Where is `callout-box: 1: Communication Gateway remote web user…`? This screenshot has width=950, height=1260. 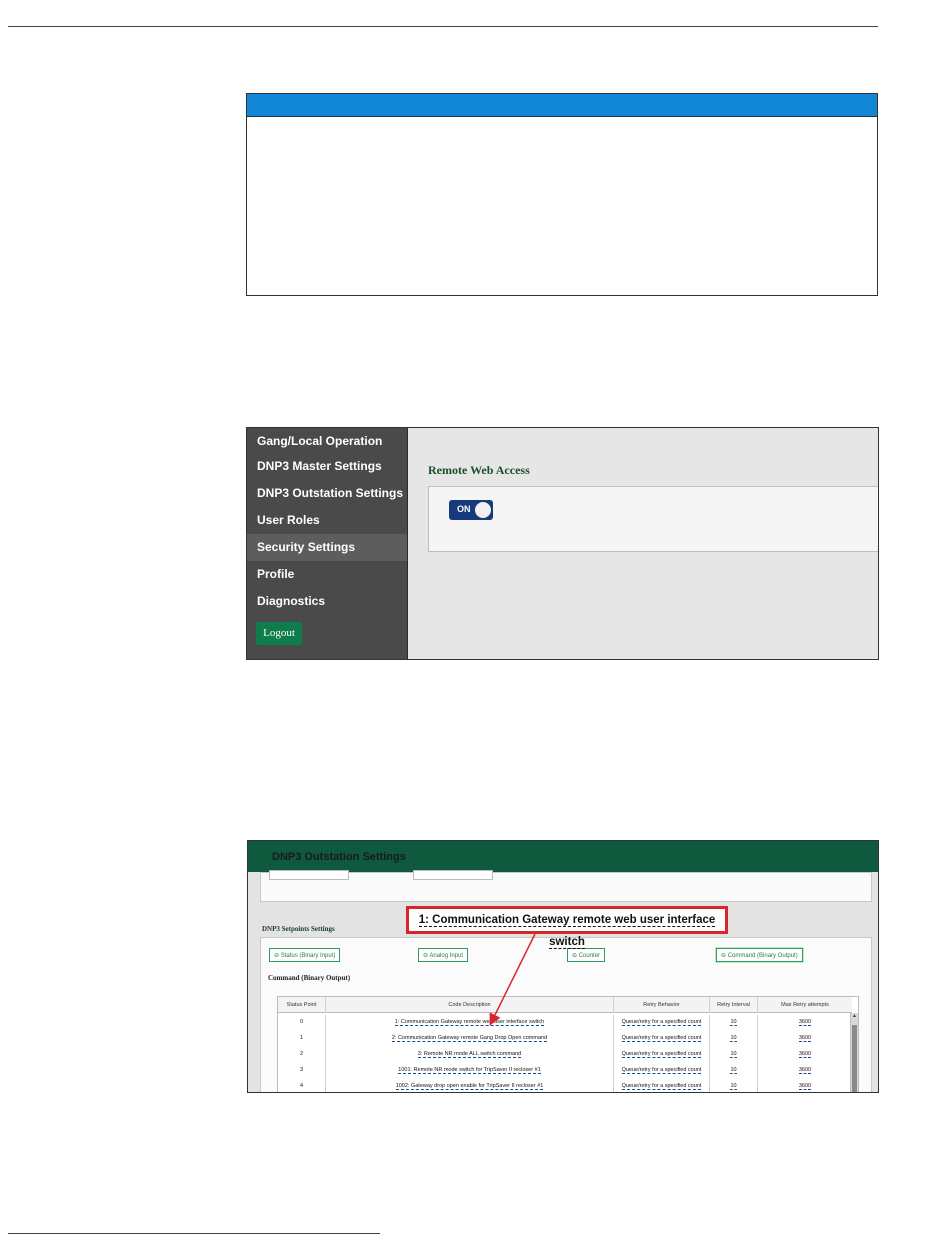
callout-box: 1: Communication Gateway remote web user… is located at coordinates (567, 927).